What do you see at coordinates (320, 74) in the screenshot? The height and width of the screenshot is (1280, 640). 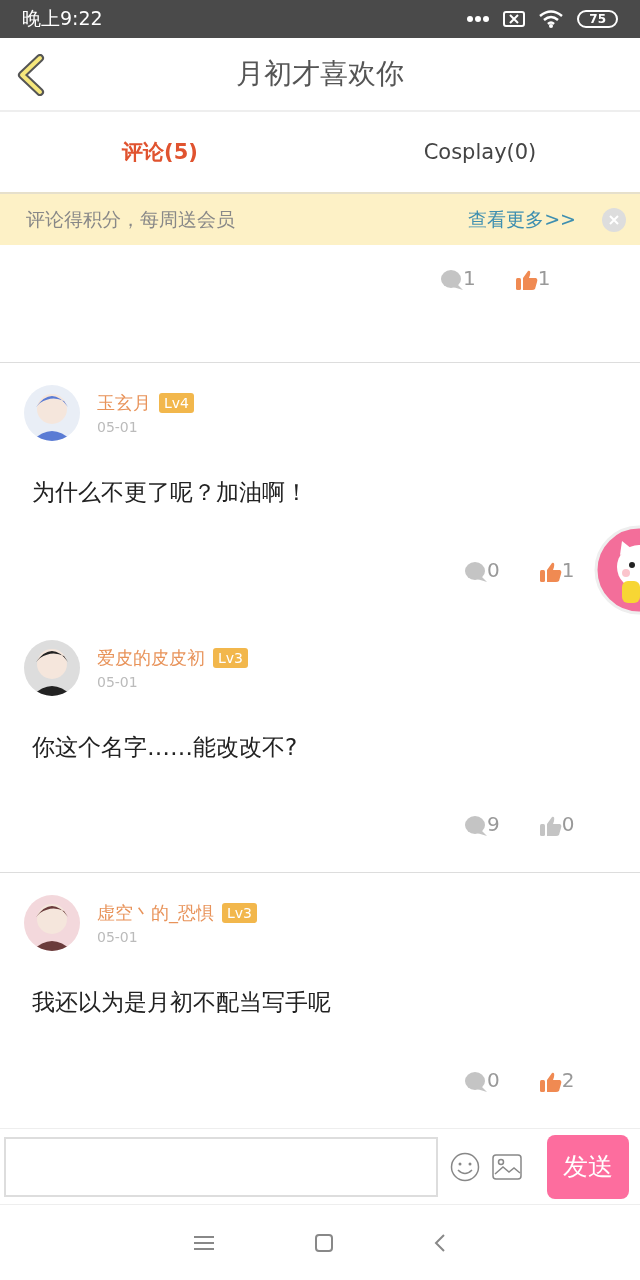 I see `page-title: 月初才喜欢你` at bounding box center [320, 74].